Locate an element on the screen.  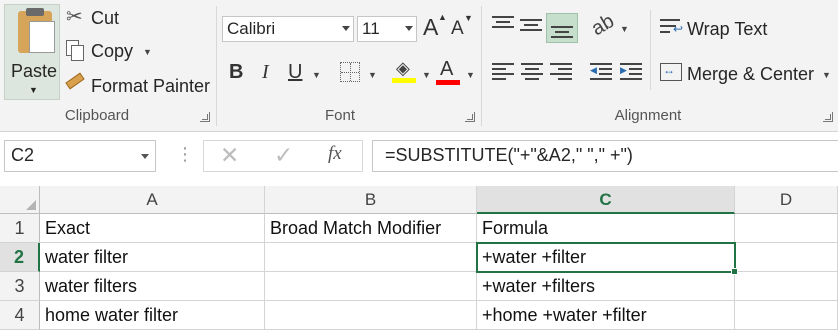
wrap-text-button: ↩ Wrap Text is located at coordinates (718, 29).